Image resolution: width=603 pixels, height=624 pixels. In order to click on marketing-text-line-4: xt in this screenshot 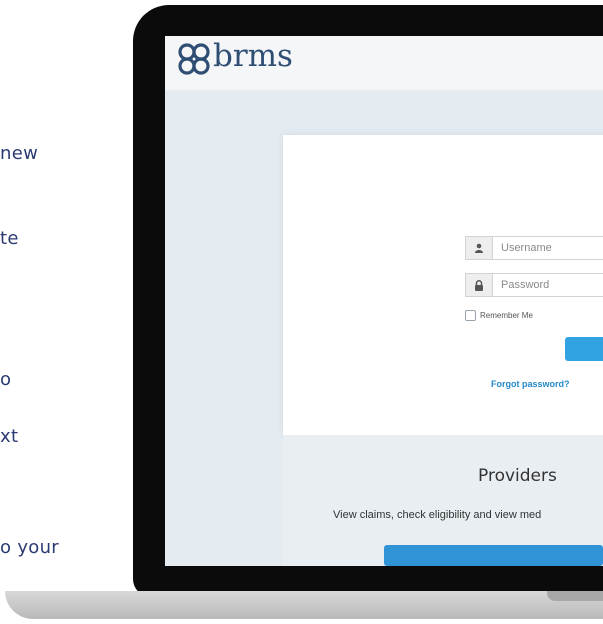, I will do `click(9, 436)`.